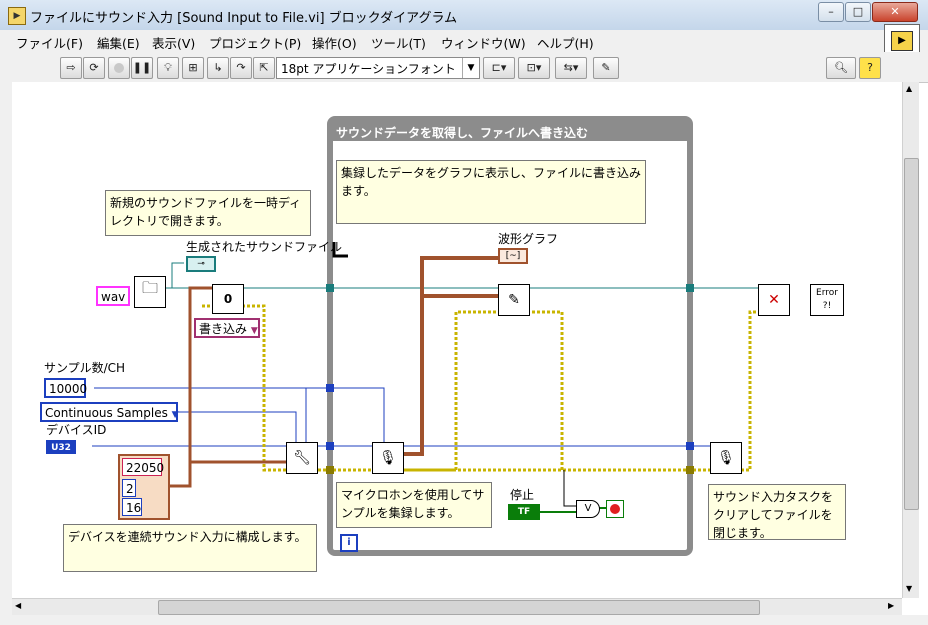 The height and width of the screenshot is (625, 928). What do you see at coordinates (119, 68) in the screenshot?
I see `abort-icon` at bounding box center [119, 68].